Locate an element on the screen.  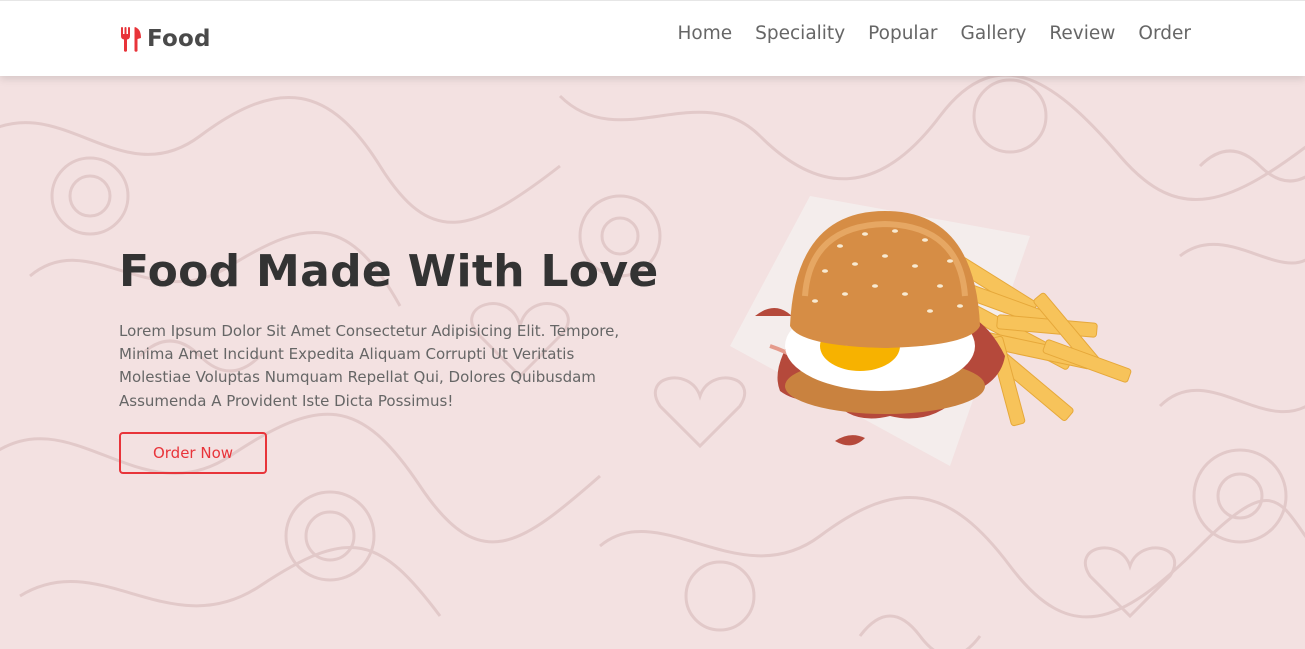
burger-with-fries-image is located at coordinates (931, 331).